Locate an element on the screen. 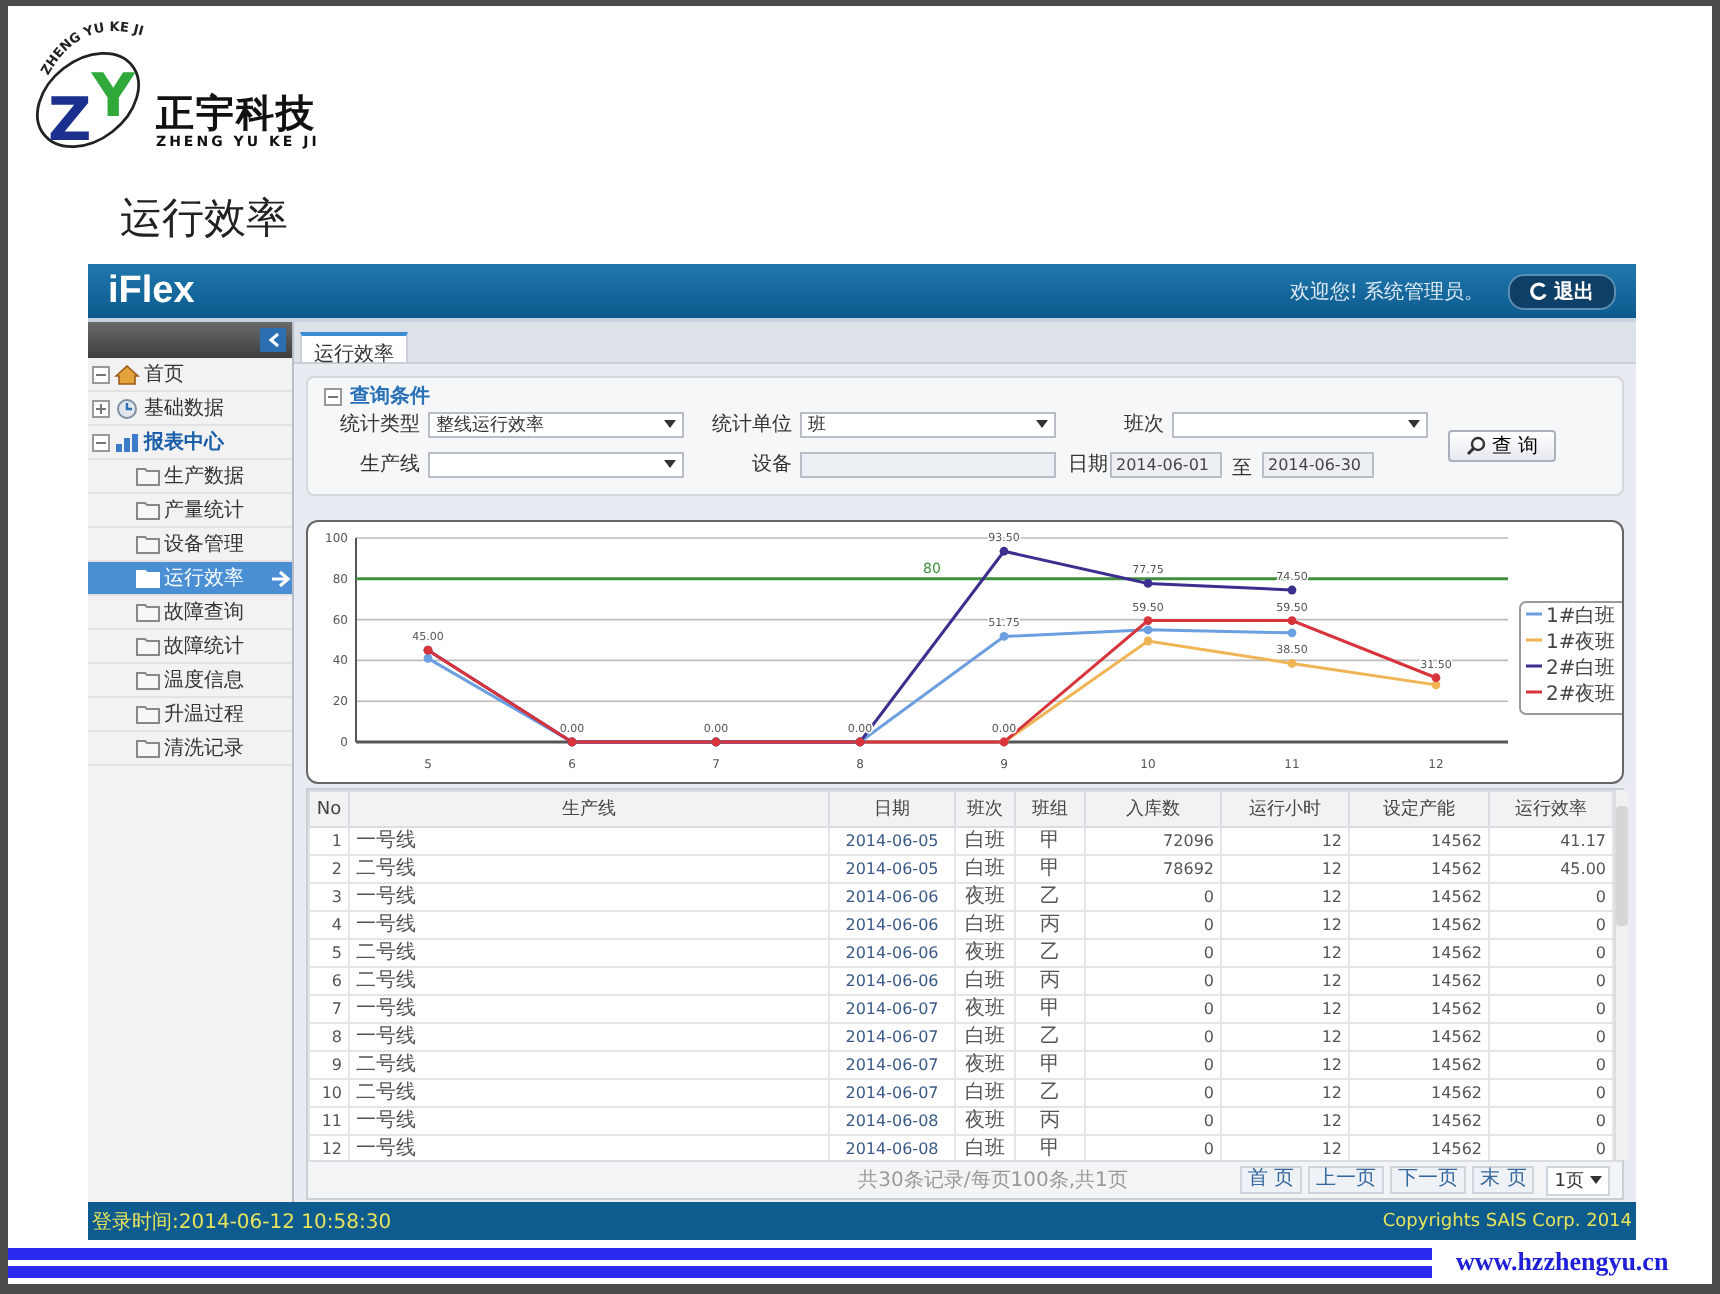  caret-icon is located at coordinates (670, 424).